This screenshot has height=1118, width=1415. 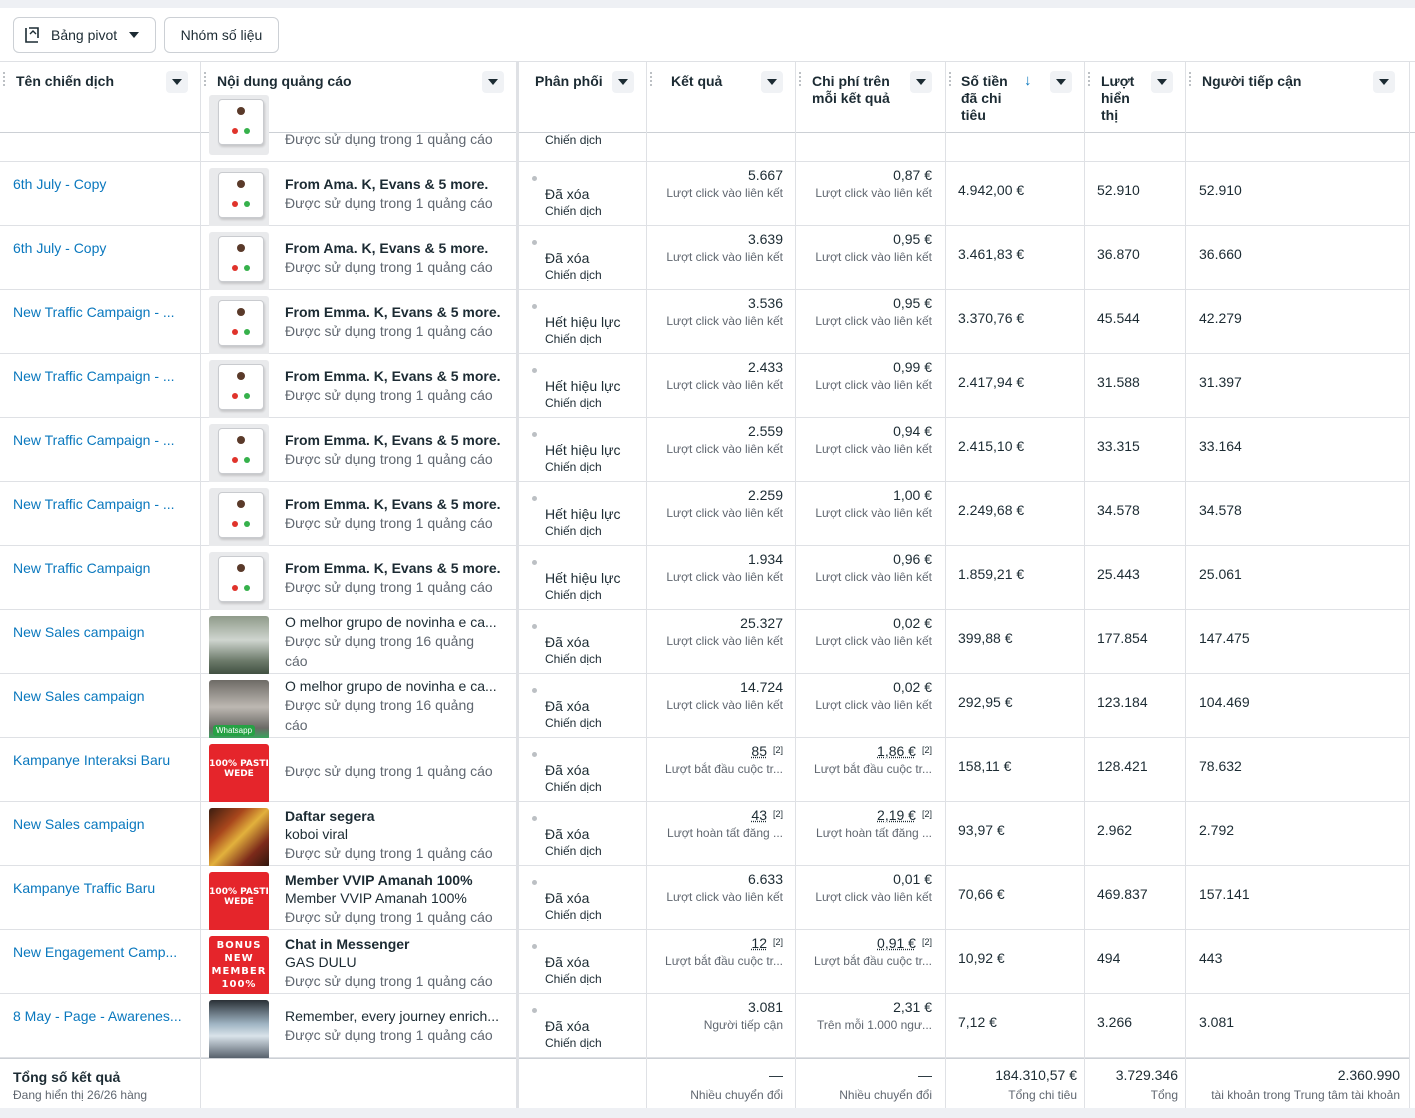 What do you see at coordinates (239, 966) in the screenshot?
I see `ad-thumbnail: BONUS NEW MEMBER 100%` at bounding box center [239, 966].